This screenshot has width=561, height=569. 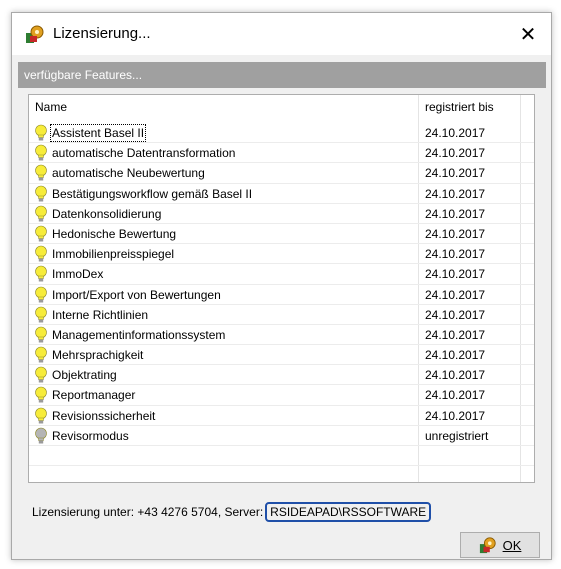 I want to click on title-bar: Lizensierung... ✕, so click(x=281, y=34).